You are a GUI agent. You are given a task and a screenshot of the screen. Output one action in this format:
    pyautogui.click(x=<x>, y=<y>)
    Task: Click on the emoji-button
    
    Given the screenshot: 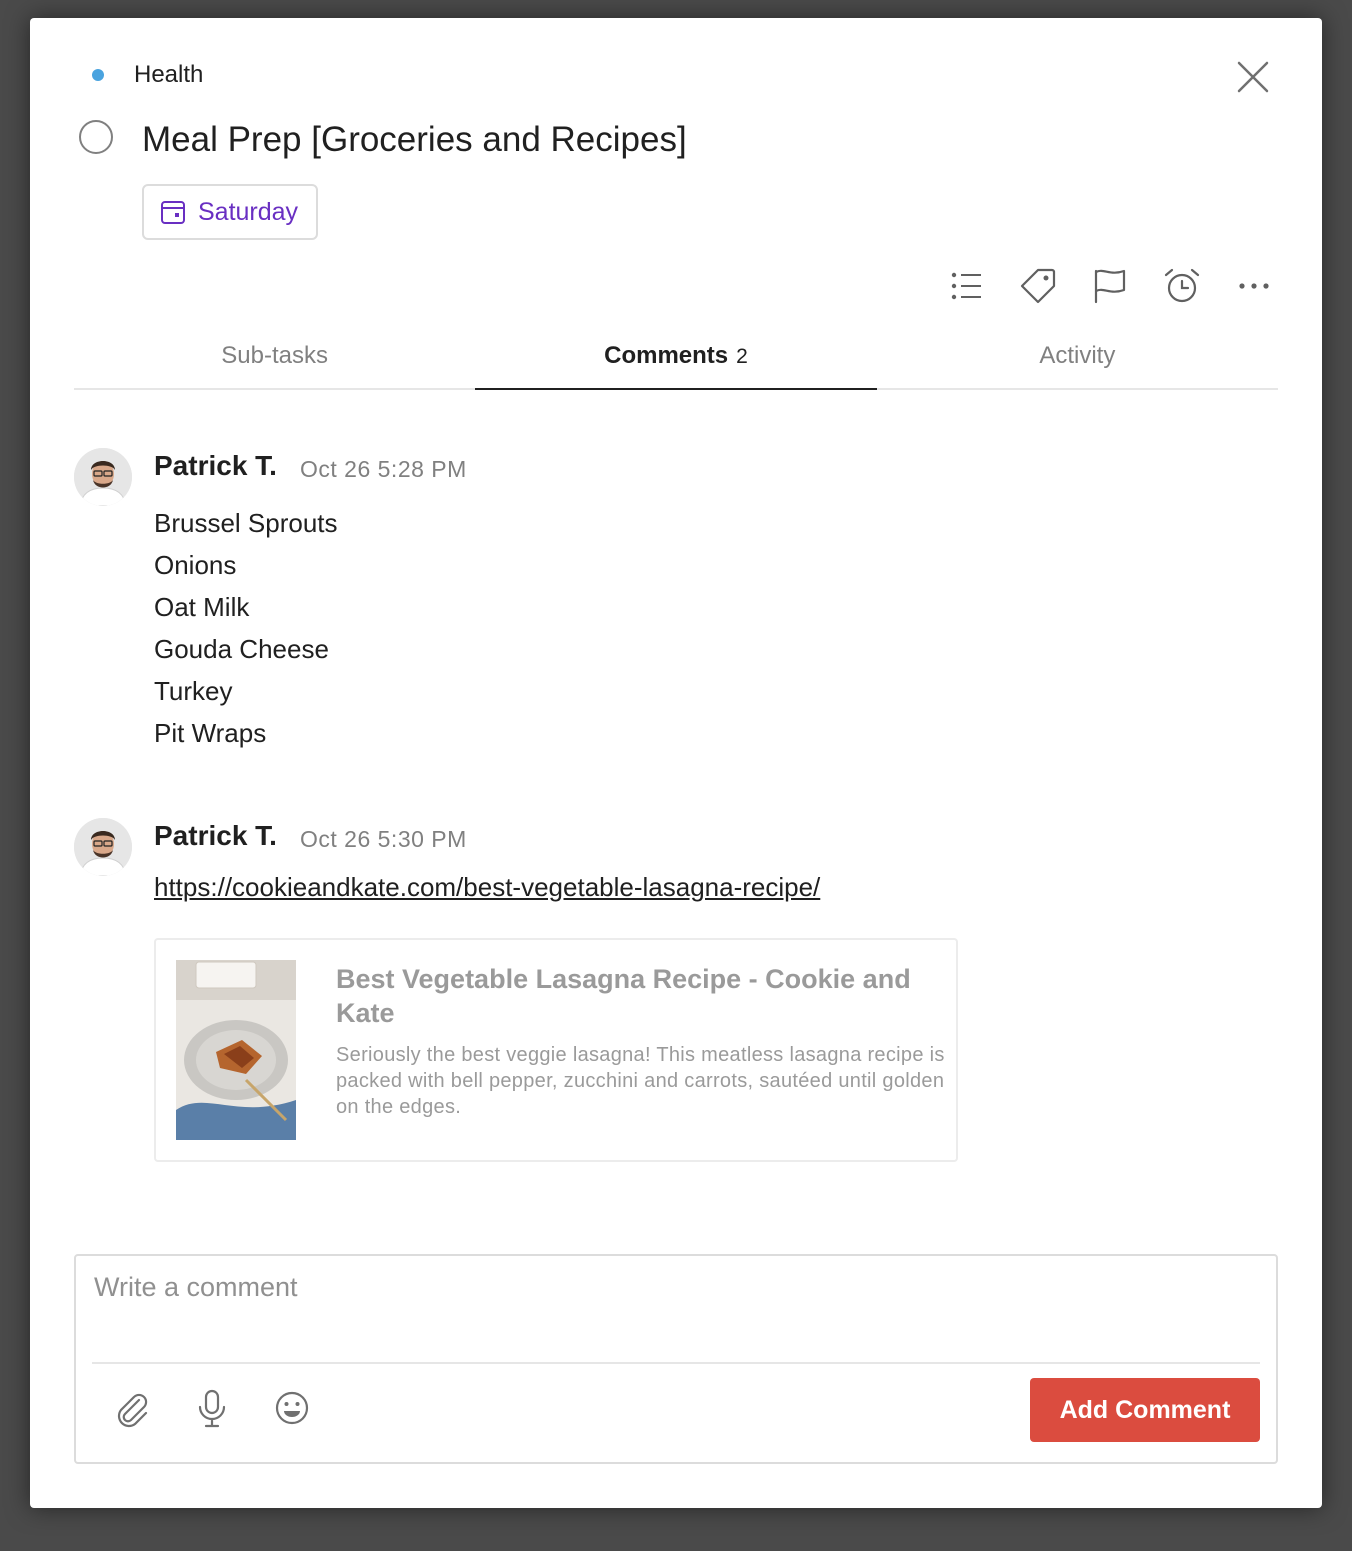 What is the action you would take?
    pyautogui.click(x=292, y=1408)
    